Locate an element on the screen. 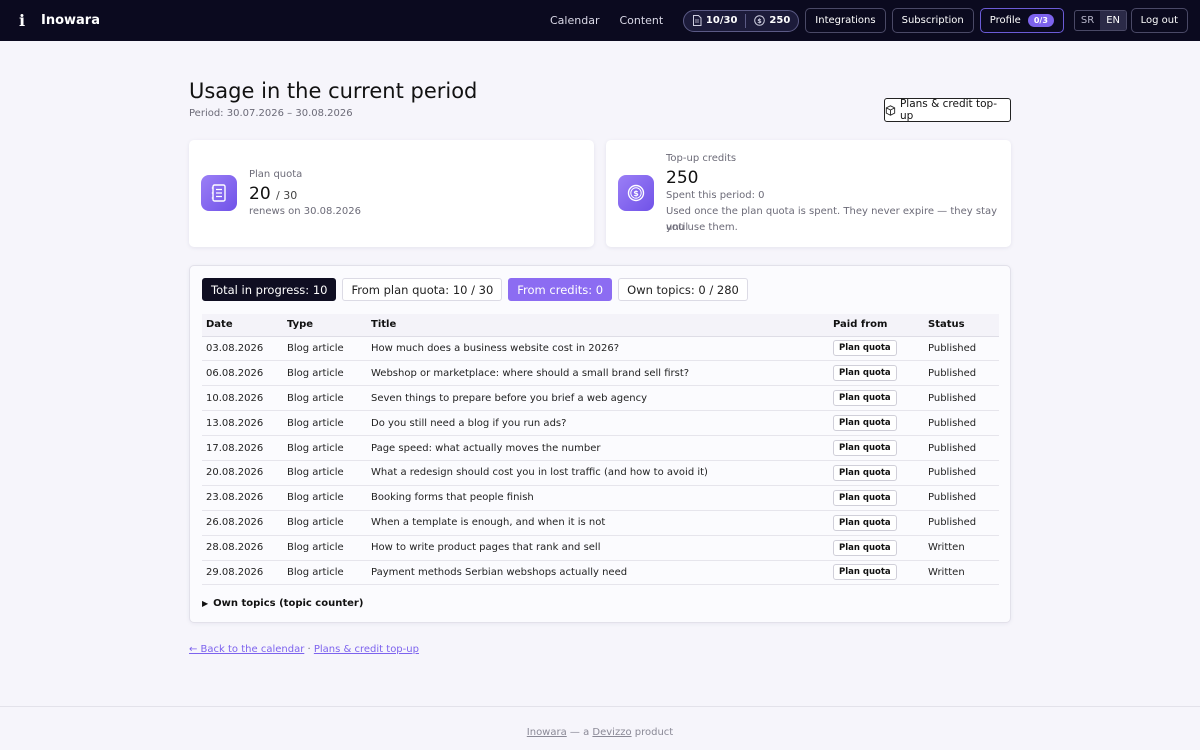 The width and height of the screenshot is (1200, 750). own-topics-disclosure: ▶ Own topics (topic counter) is located at coordinates (282, 603).